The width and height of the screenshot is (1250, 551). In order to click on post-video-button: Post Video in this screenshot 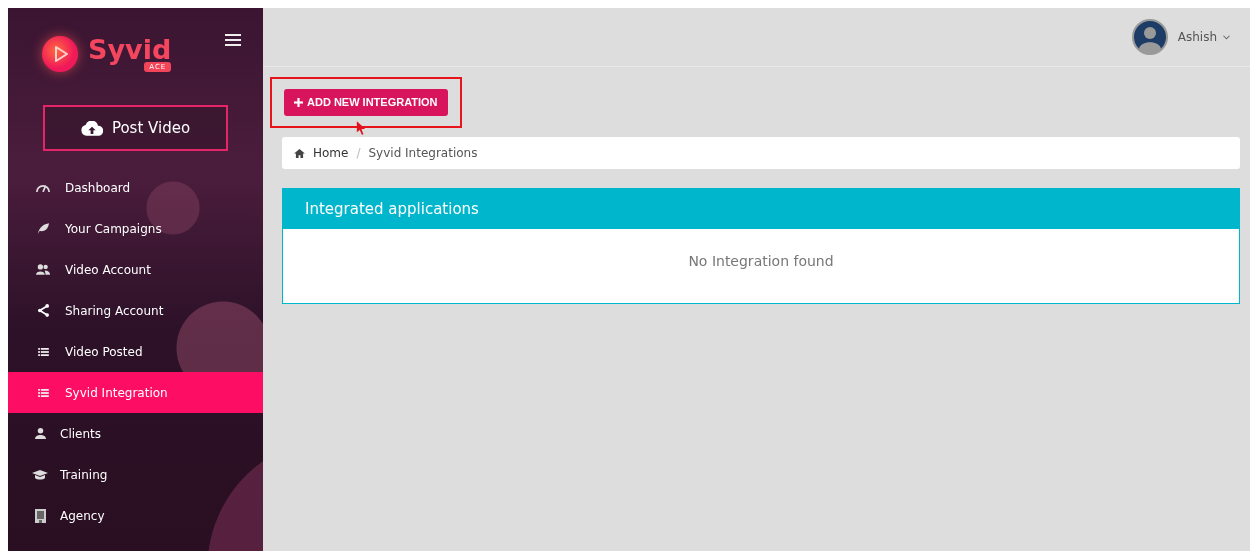, I will do `click(135, 128)`.